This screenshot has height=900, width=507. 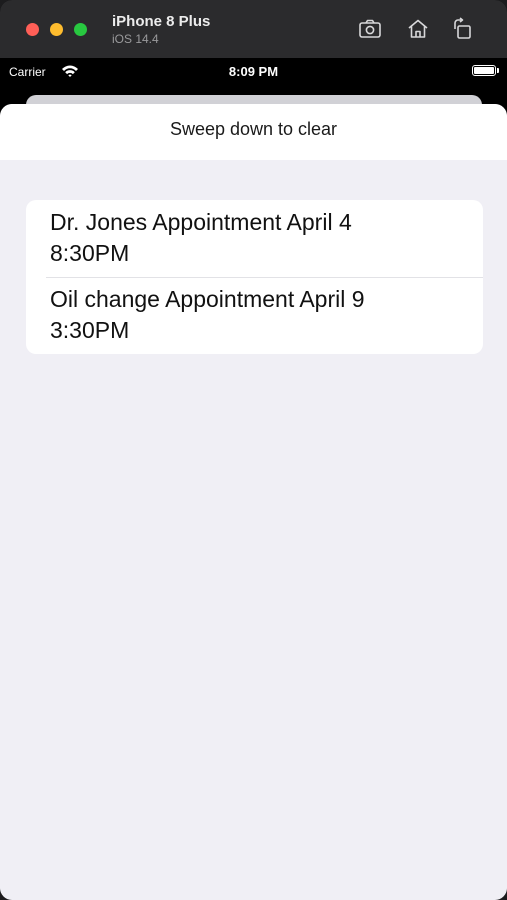 I want to click on battery-level, so click(x=484, y=70).